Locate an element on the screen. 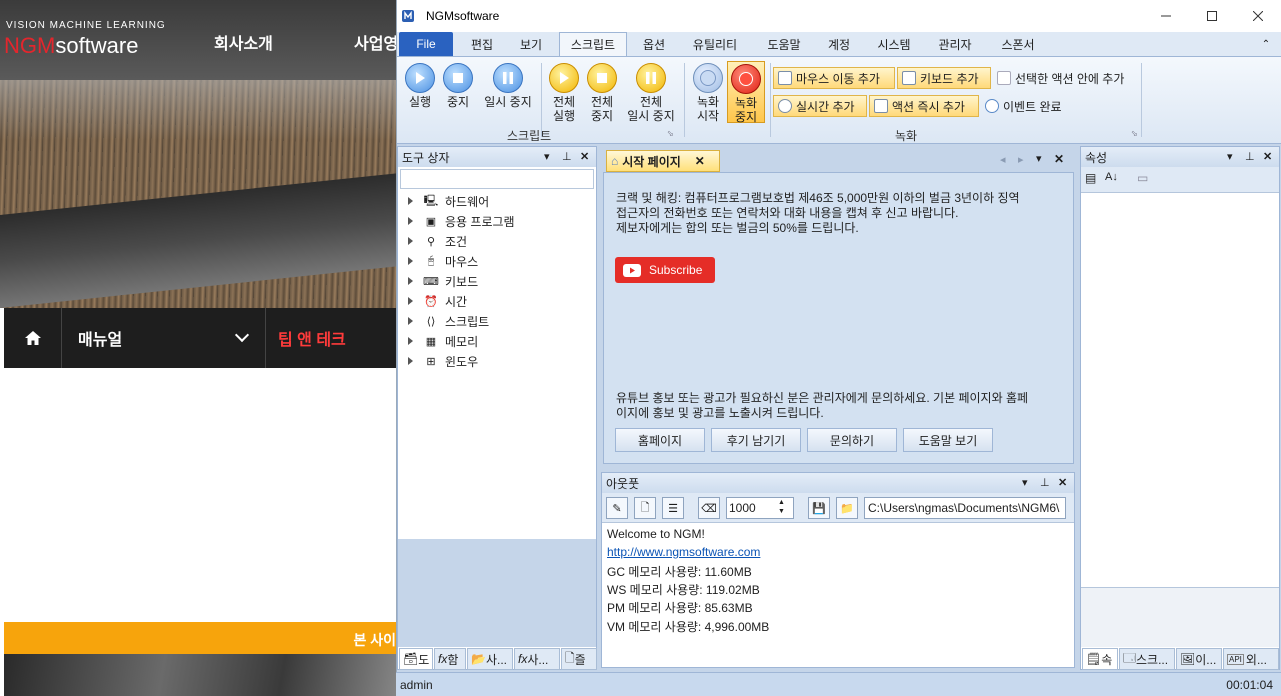  tree-item-time: ⏰ 시간 is located at coordinates (437, 301).